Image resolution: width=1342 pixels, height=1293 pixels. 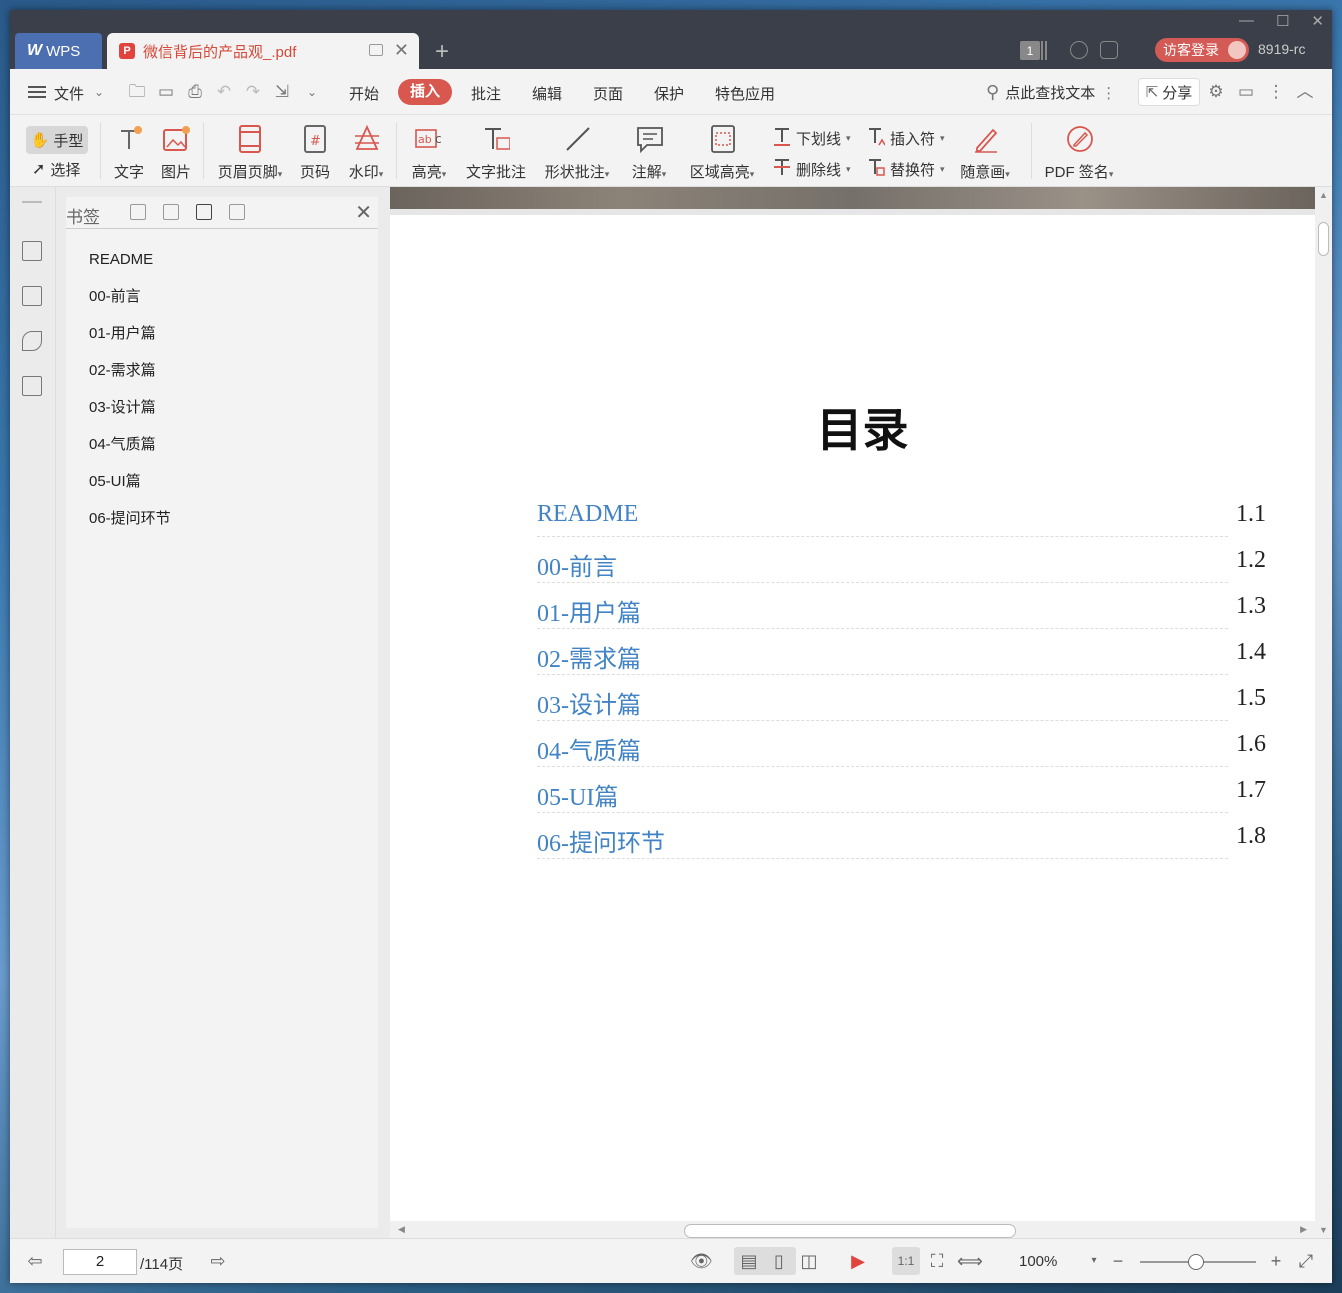 I want to click on tab-edit: 编辑, so click(x=547, y=93).